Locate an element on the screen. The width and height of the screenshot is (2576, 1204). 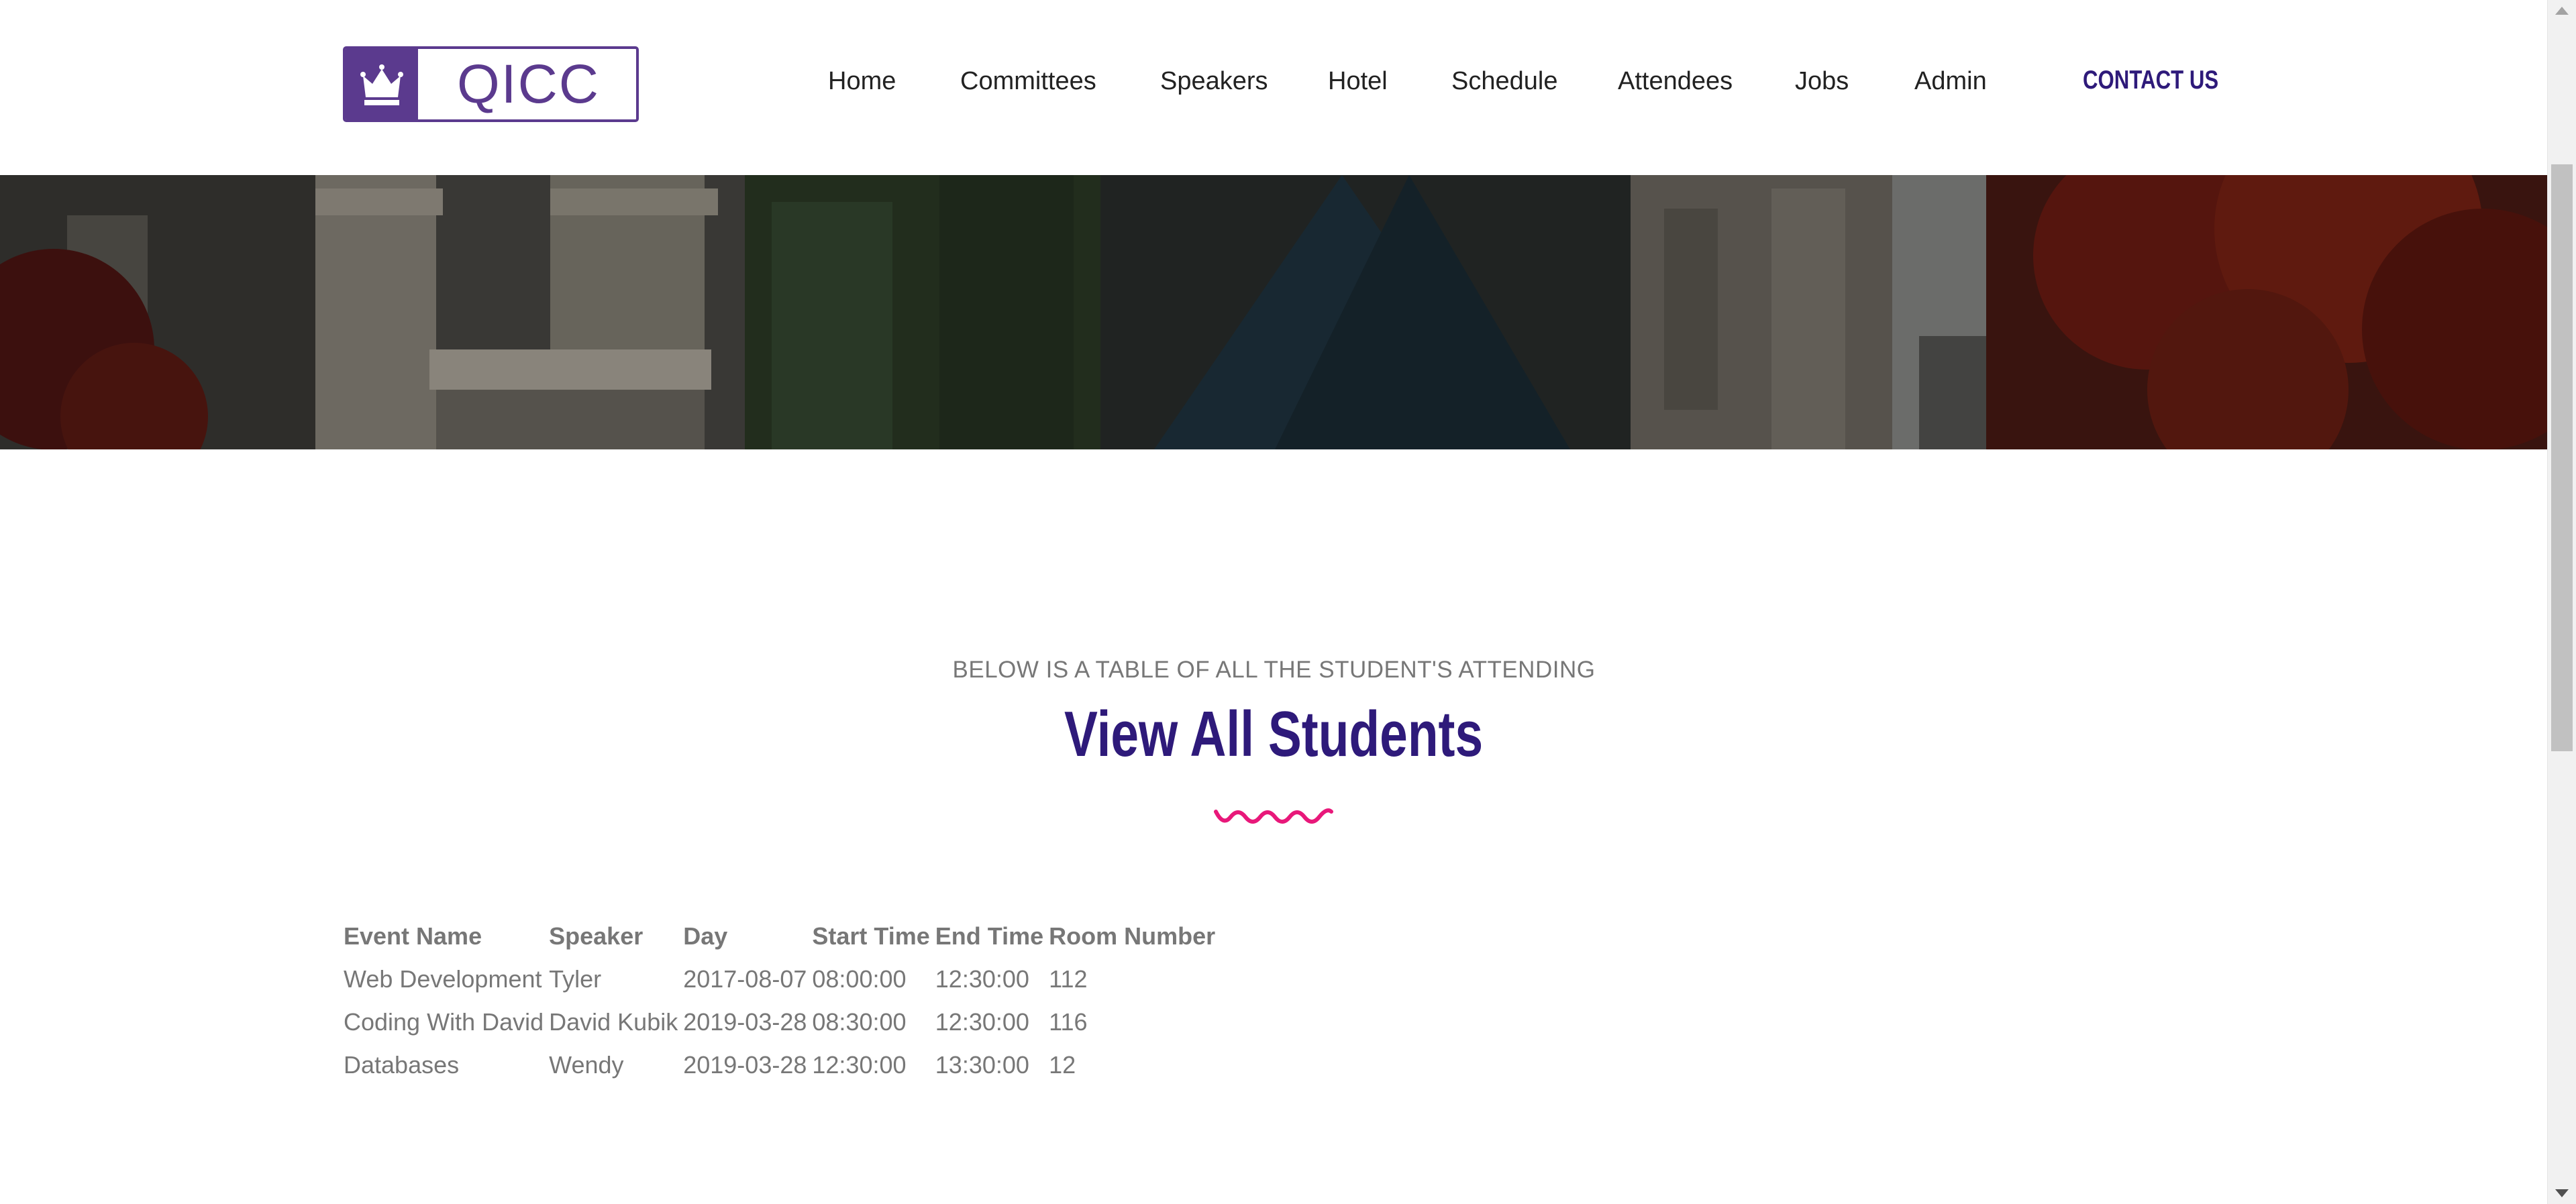
nav-hotel: Hotel is located at coordinates (1358, 81).